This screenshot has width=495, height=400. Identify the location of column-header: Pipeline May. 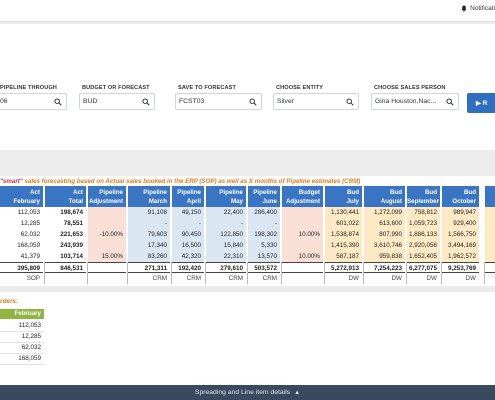
(226, 196).